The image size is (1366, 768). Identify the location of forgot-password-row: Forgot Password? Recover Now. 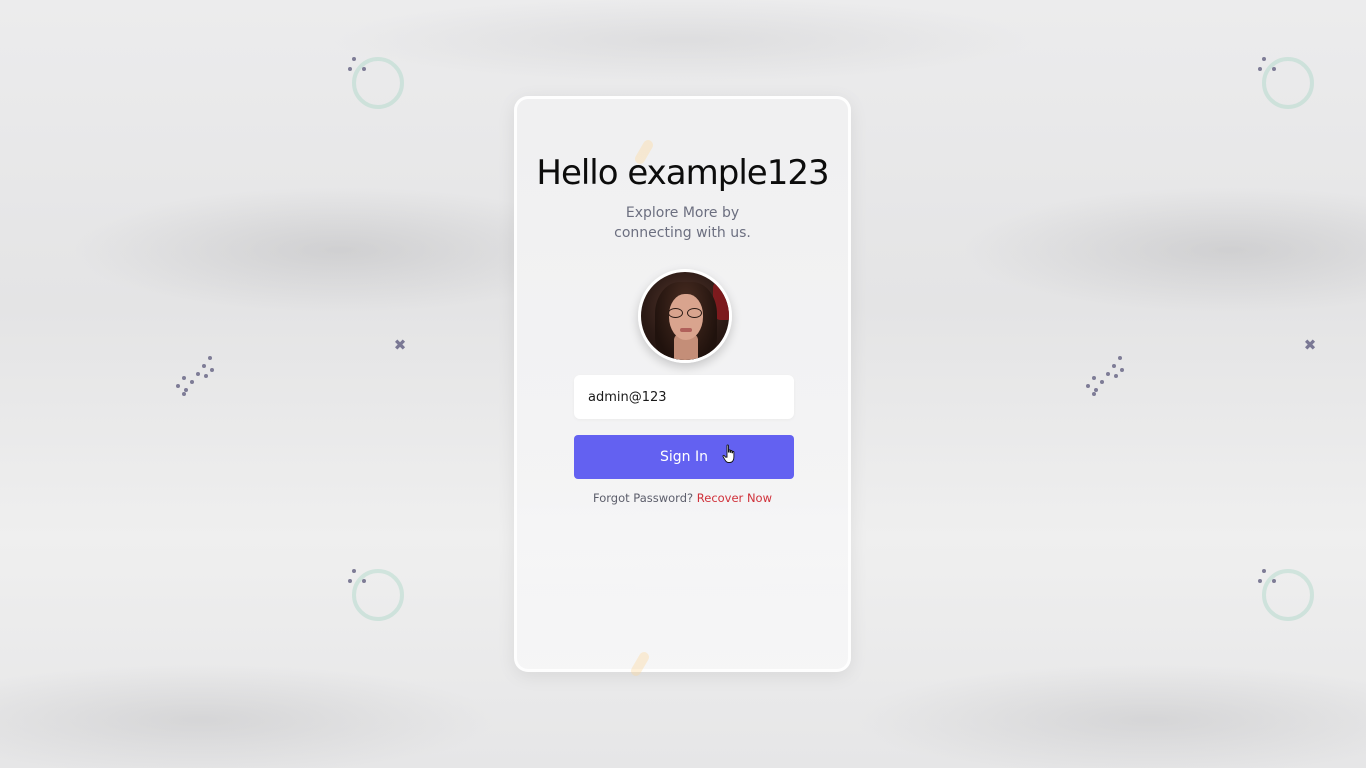
(682, 498).